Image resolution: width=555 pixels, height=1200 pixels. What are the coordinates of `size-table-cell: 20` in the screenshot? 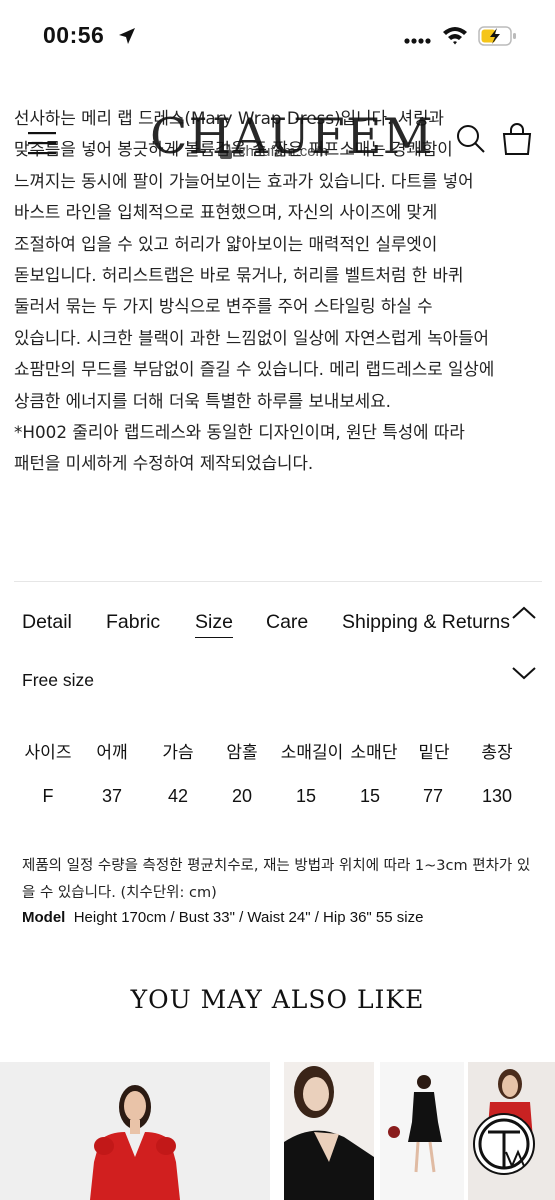 It's located at (242, 796).